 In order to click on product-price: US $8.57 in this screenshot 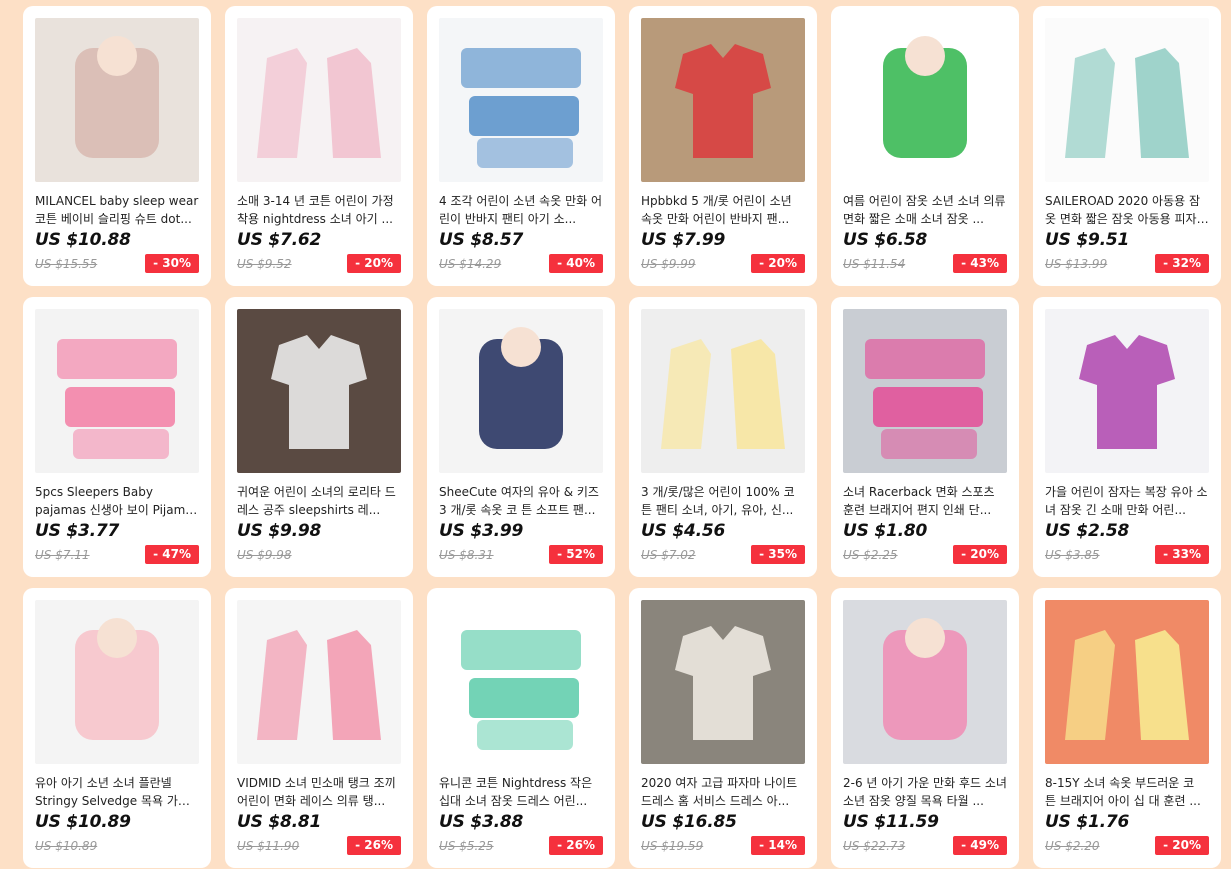, I will do `click(481, 240)`.